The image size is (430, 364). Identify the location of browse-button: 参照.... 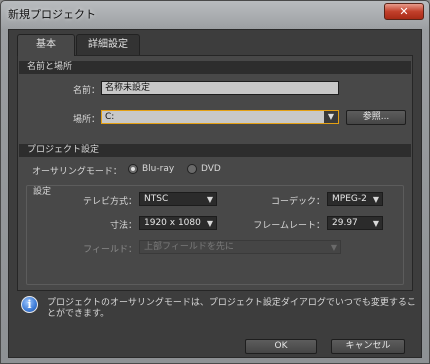
(376, 117).